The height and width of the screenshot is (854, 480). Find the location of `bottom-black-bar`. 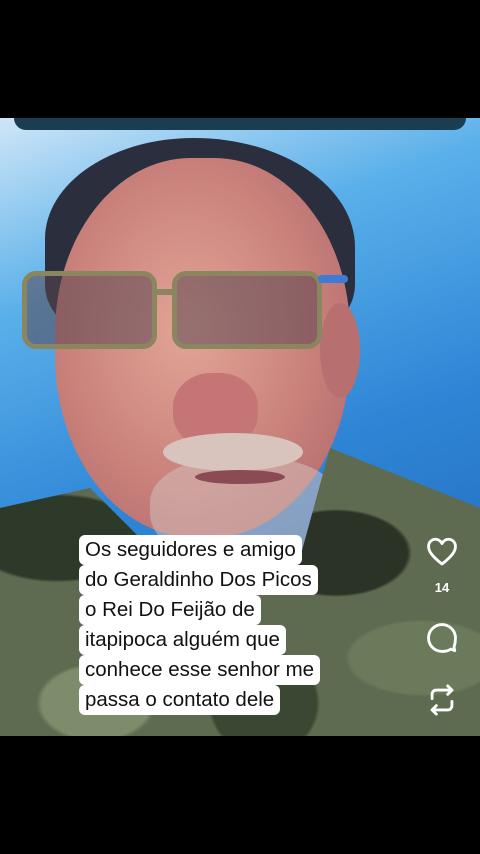

bottom-black-bar is located at coordinates (240, 795).